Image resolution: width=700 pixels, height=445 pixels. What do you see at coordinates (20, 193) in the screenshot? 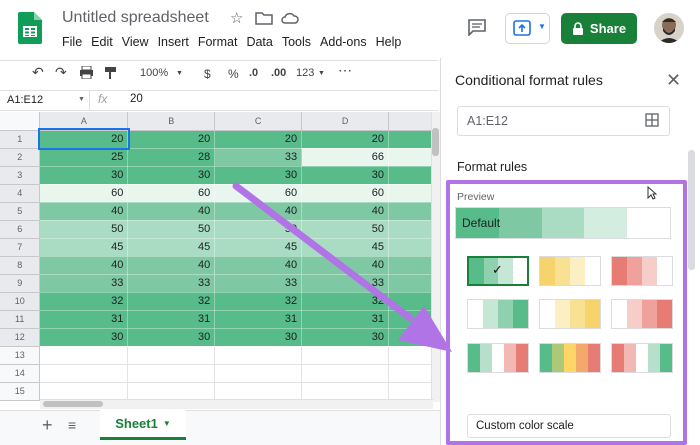
I see `row-header: 4` at bounding box center [20, 193].